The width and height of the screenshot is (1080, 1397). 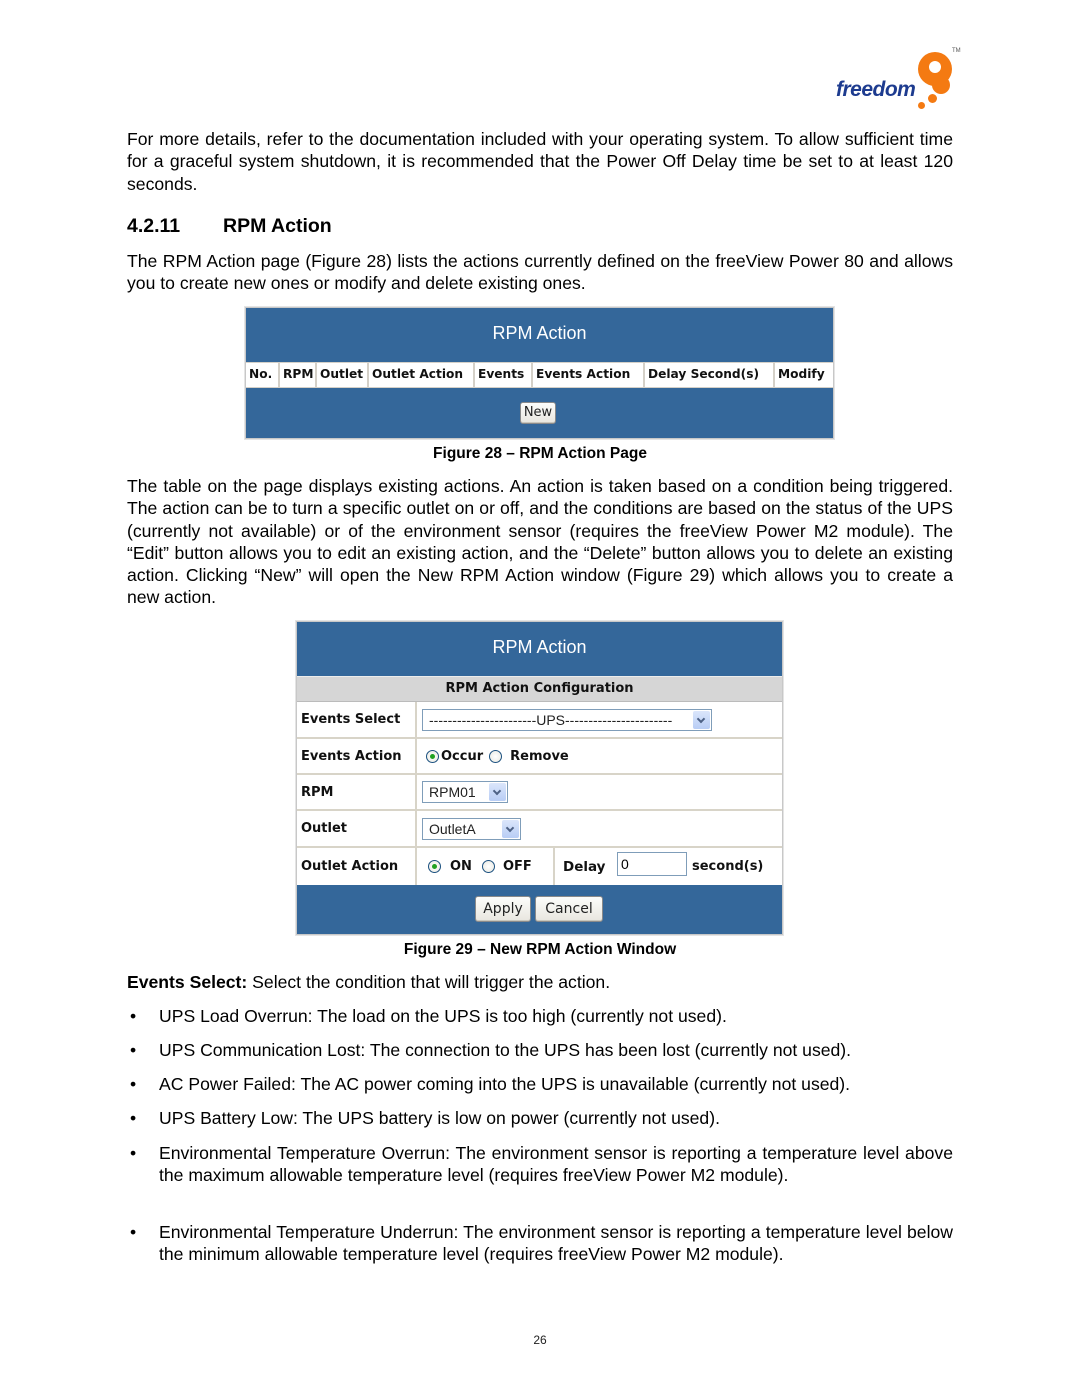 I want to click on figure-28-caption: Figure 28 – RPM Action Page, so click(x=540, y=453).